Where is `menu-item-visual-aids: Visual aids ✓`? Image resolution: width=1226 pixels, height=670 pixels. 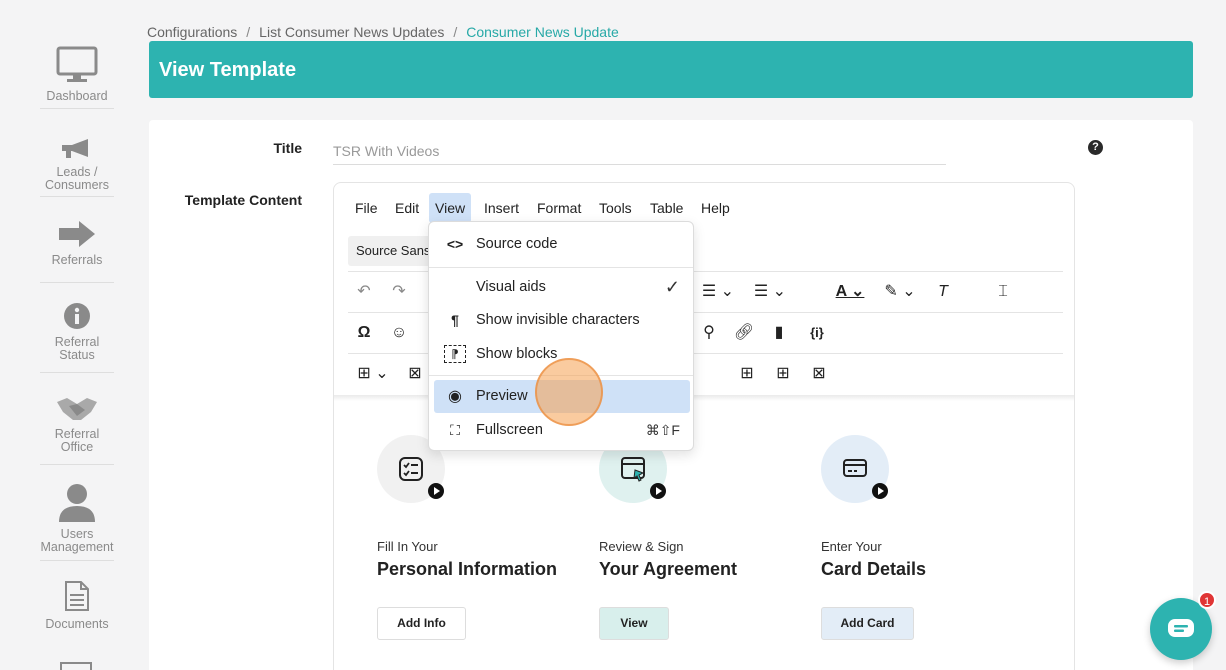 menu-item-visual-aids: Visual aids ✓ is located at coordinates (562, 287).